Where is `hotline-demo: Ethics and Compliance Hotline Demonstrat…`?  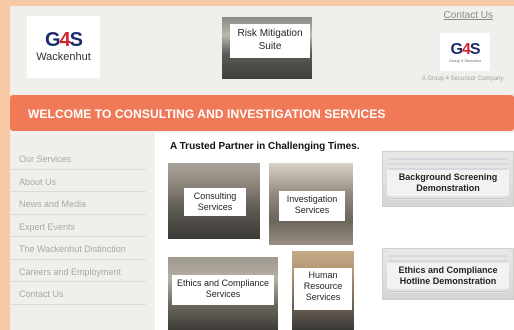 hotline-demo: Ethics and Compliance Hotline Demonstrat… is located at coordinates (448, 274).